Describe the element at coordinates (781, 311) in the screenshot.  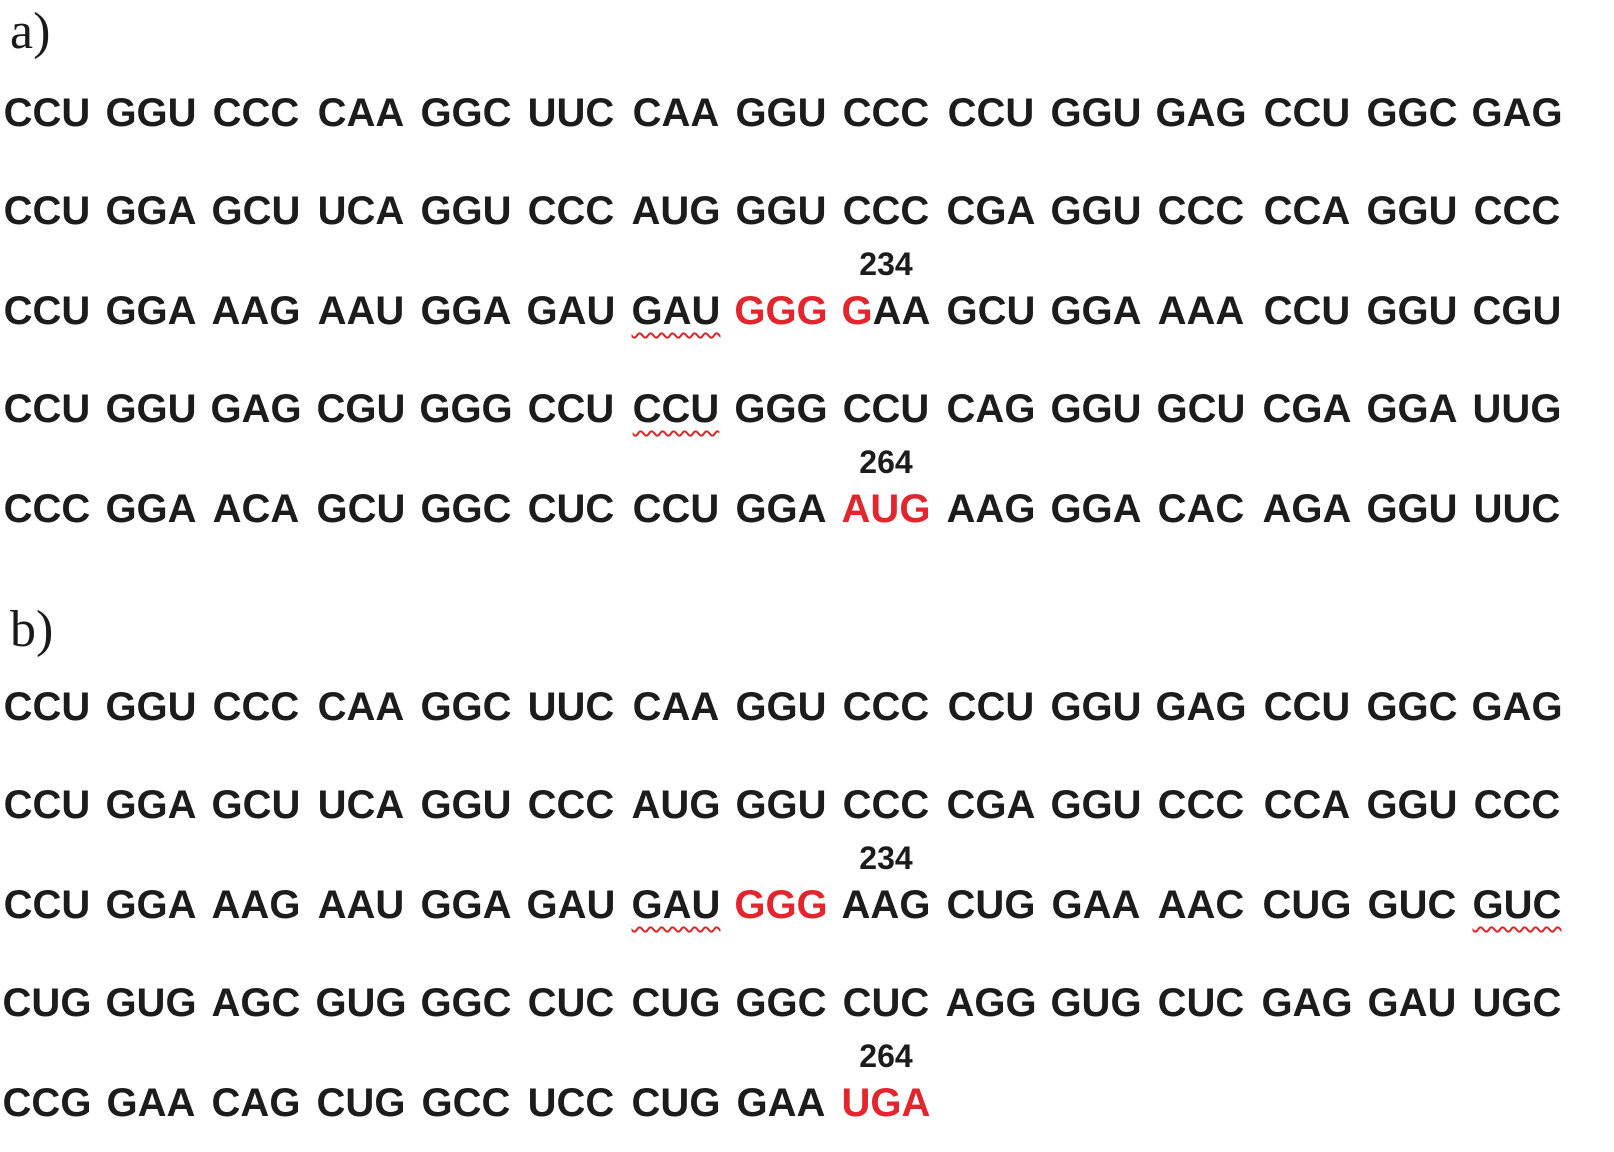
I see `highlighted-codon: GGG` at that location.